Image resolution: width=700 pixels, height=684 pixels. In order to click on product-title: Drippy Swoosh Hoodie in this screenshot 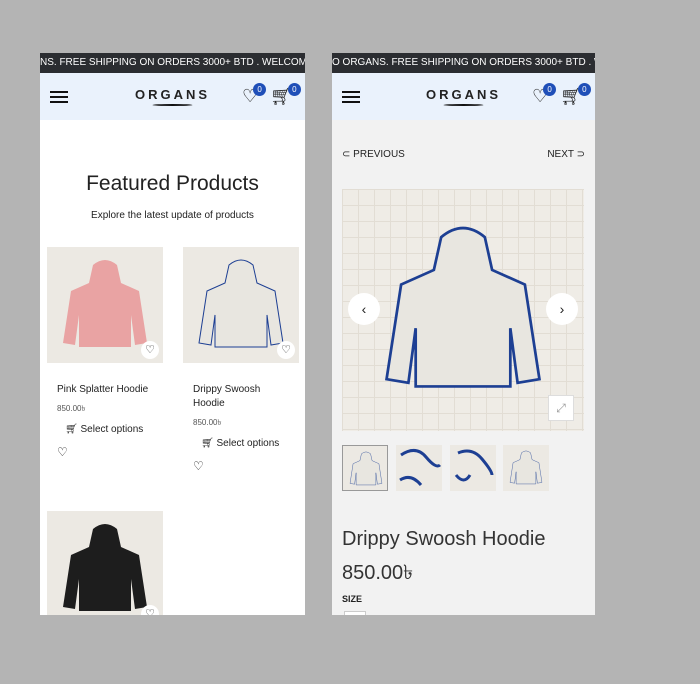, I will do `click(444, 539)`.